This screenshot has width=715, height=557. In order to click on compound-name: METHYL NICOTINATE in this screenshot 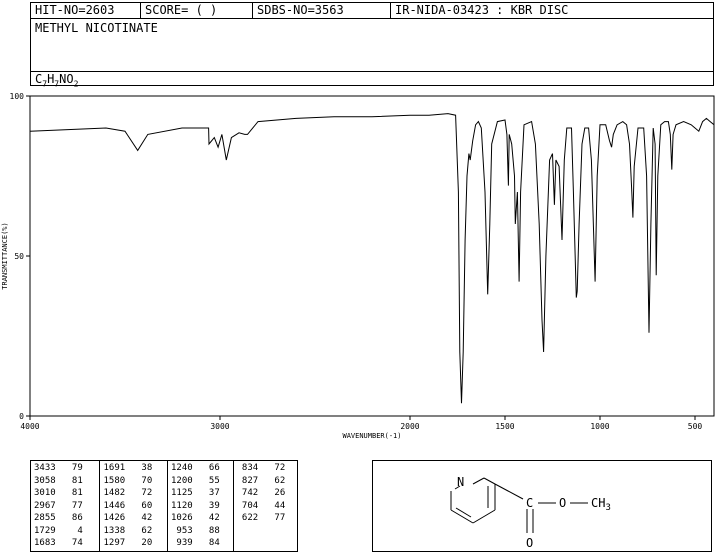, I will do `click(96, 28)`.